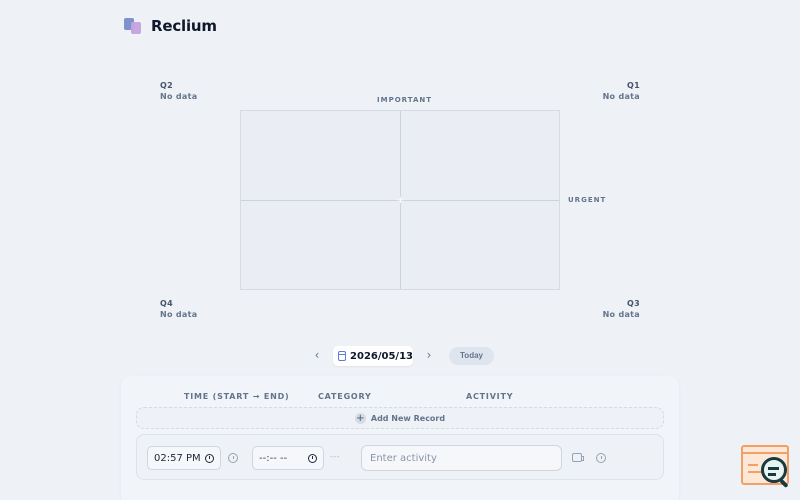  I want to click on add-new-record-button: + Add New Record, so click(400, 418).